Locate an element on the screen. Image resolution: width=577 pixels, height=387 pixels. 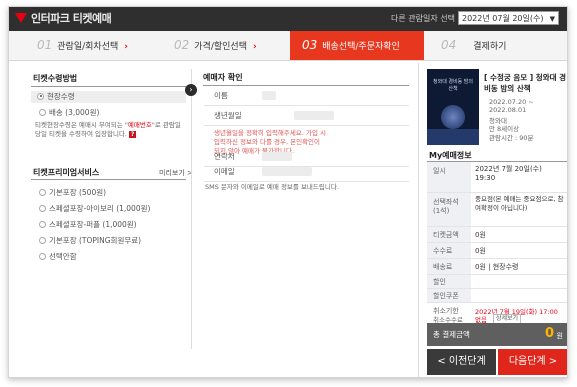
receipt-option-onsite: 현장수령 is located at coordinates (108, 97).